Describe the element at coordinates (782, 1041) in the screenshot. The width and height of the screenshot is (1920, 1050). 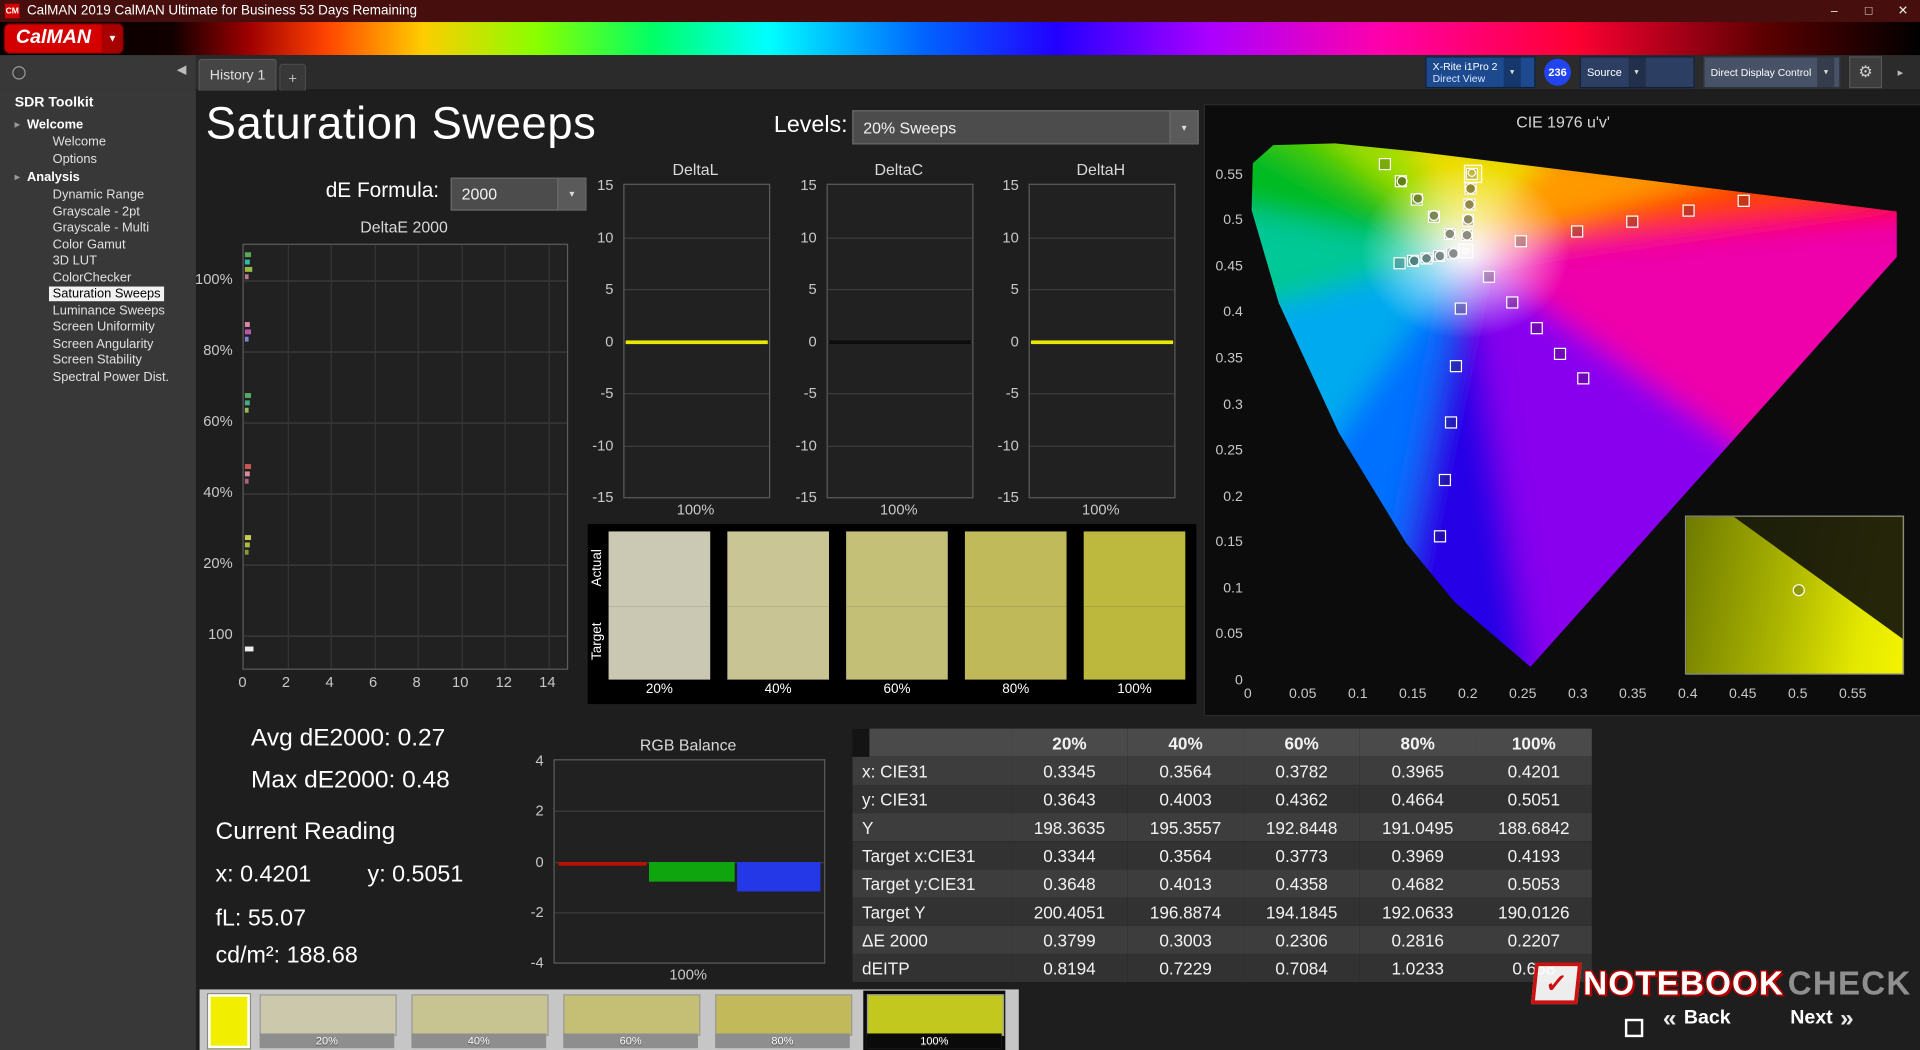
I see `patch-label: 80%` at that location.